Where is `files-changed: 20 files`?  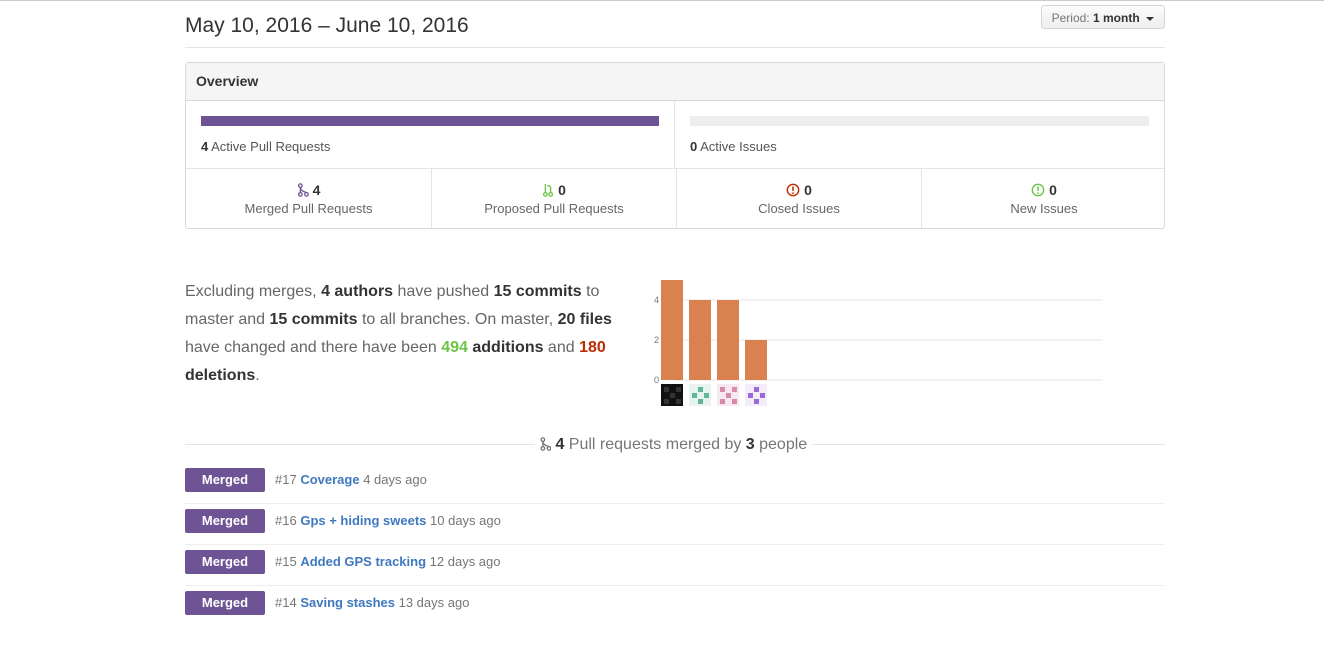 files-changed: 20 files is located at coordinates (584, 319).